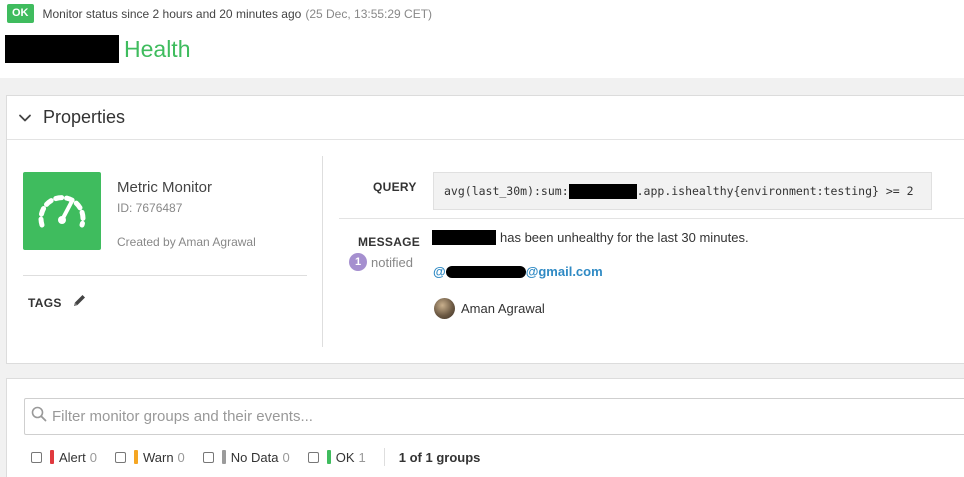 The image size is (964, 477). I want to click on filter-label: Warn, so click(158, 457).